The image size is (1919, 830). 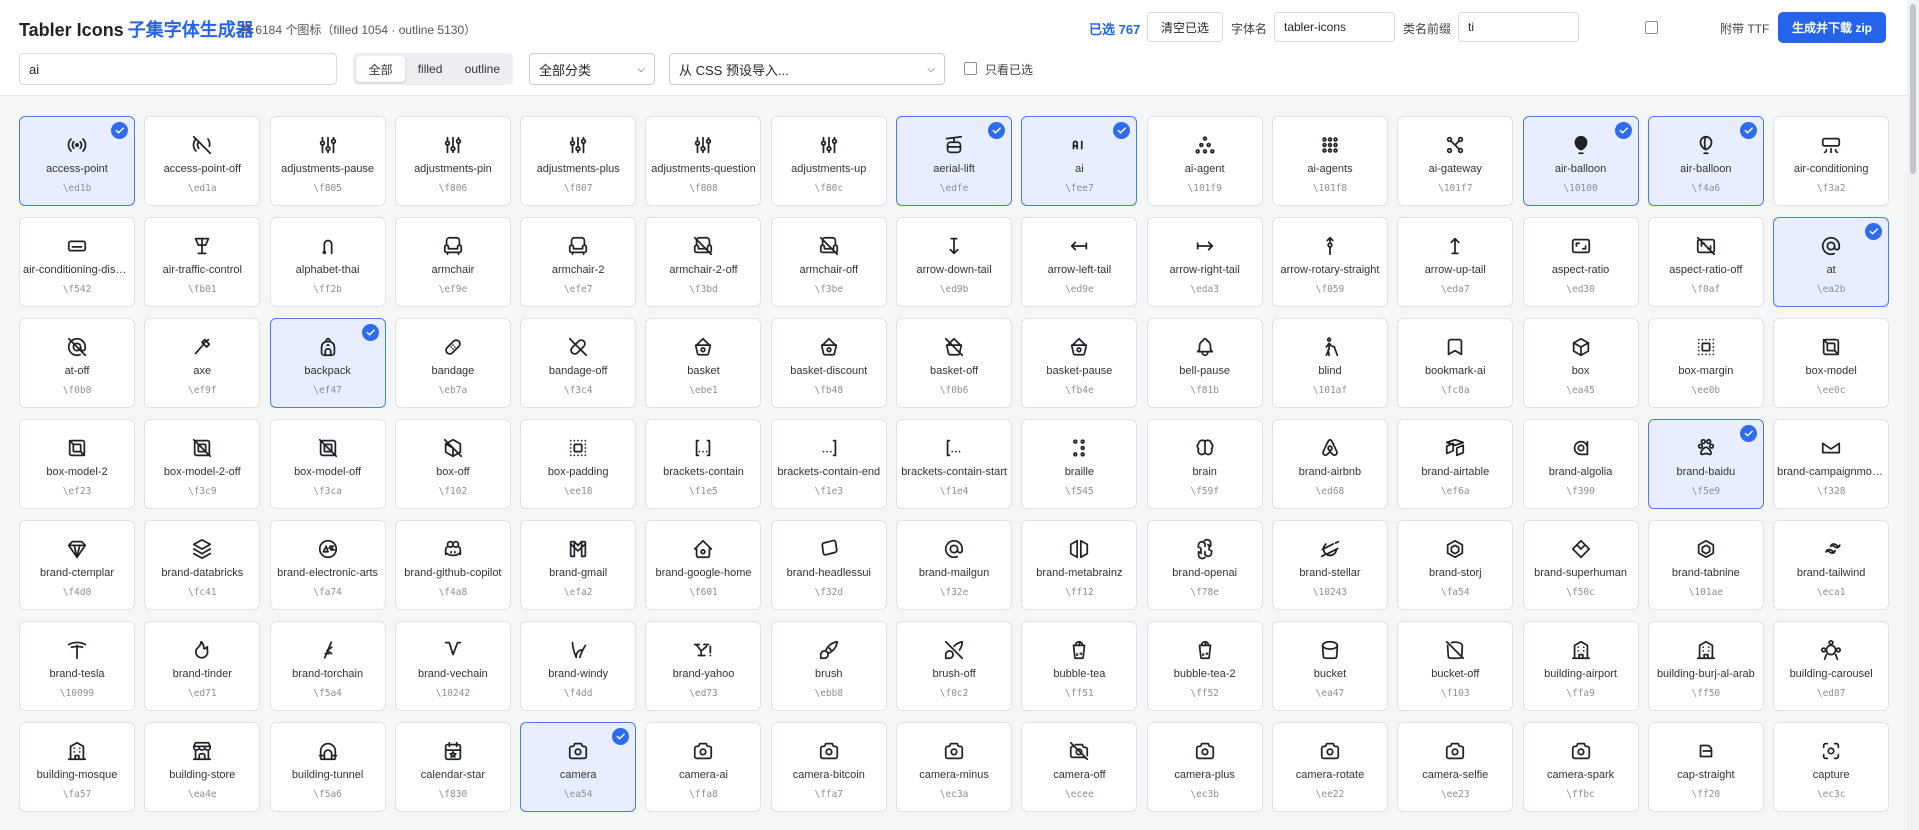 I want to click on icon-card: brand-gmail \efa2, so click(x=578, y=565).